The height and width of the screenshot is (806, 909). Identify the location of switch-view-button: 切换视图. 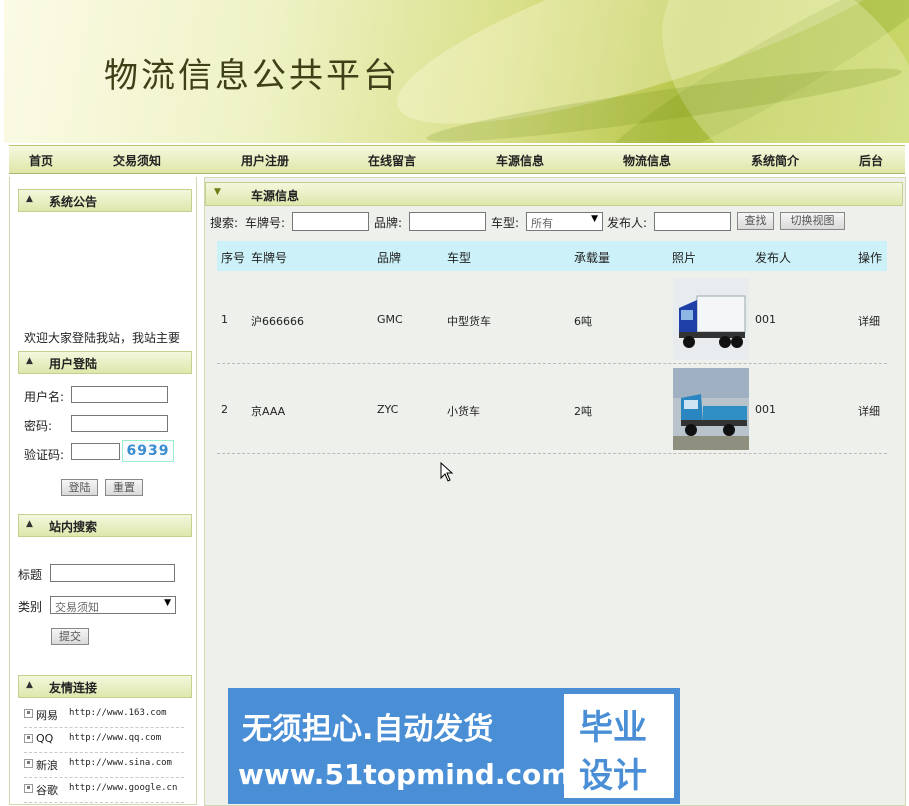
(812, 221).